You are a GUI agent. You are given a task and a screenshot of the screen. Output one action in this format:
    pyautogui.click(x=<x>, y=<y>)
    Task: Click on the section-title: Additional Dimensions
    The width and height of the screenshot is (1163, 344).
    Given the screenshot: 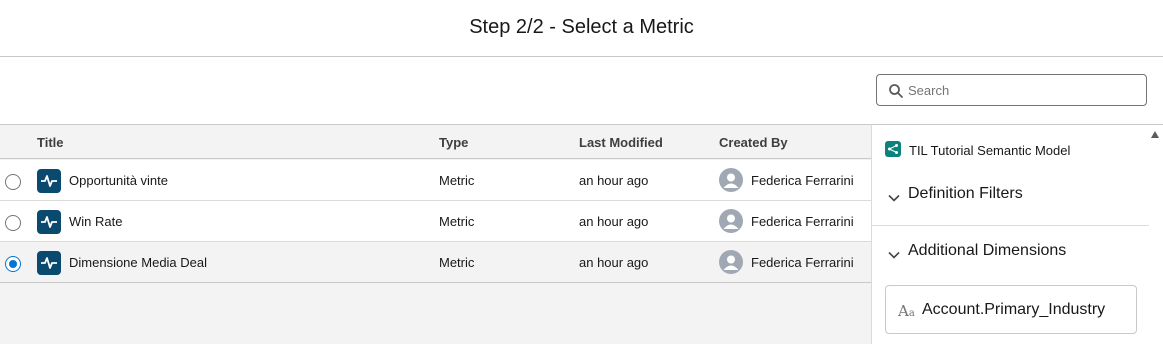 What is the action you would take?
    pyautogui.click(x=987, y=251)
    